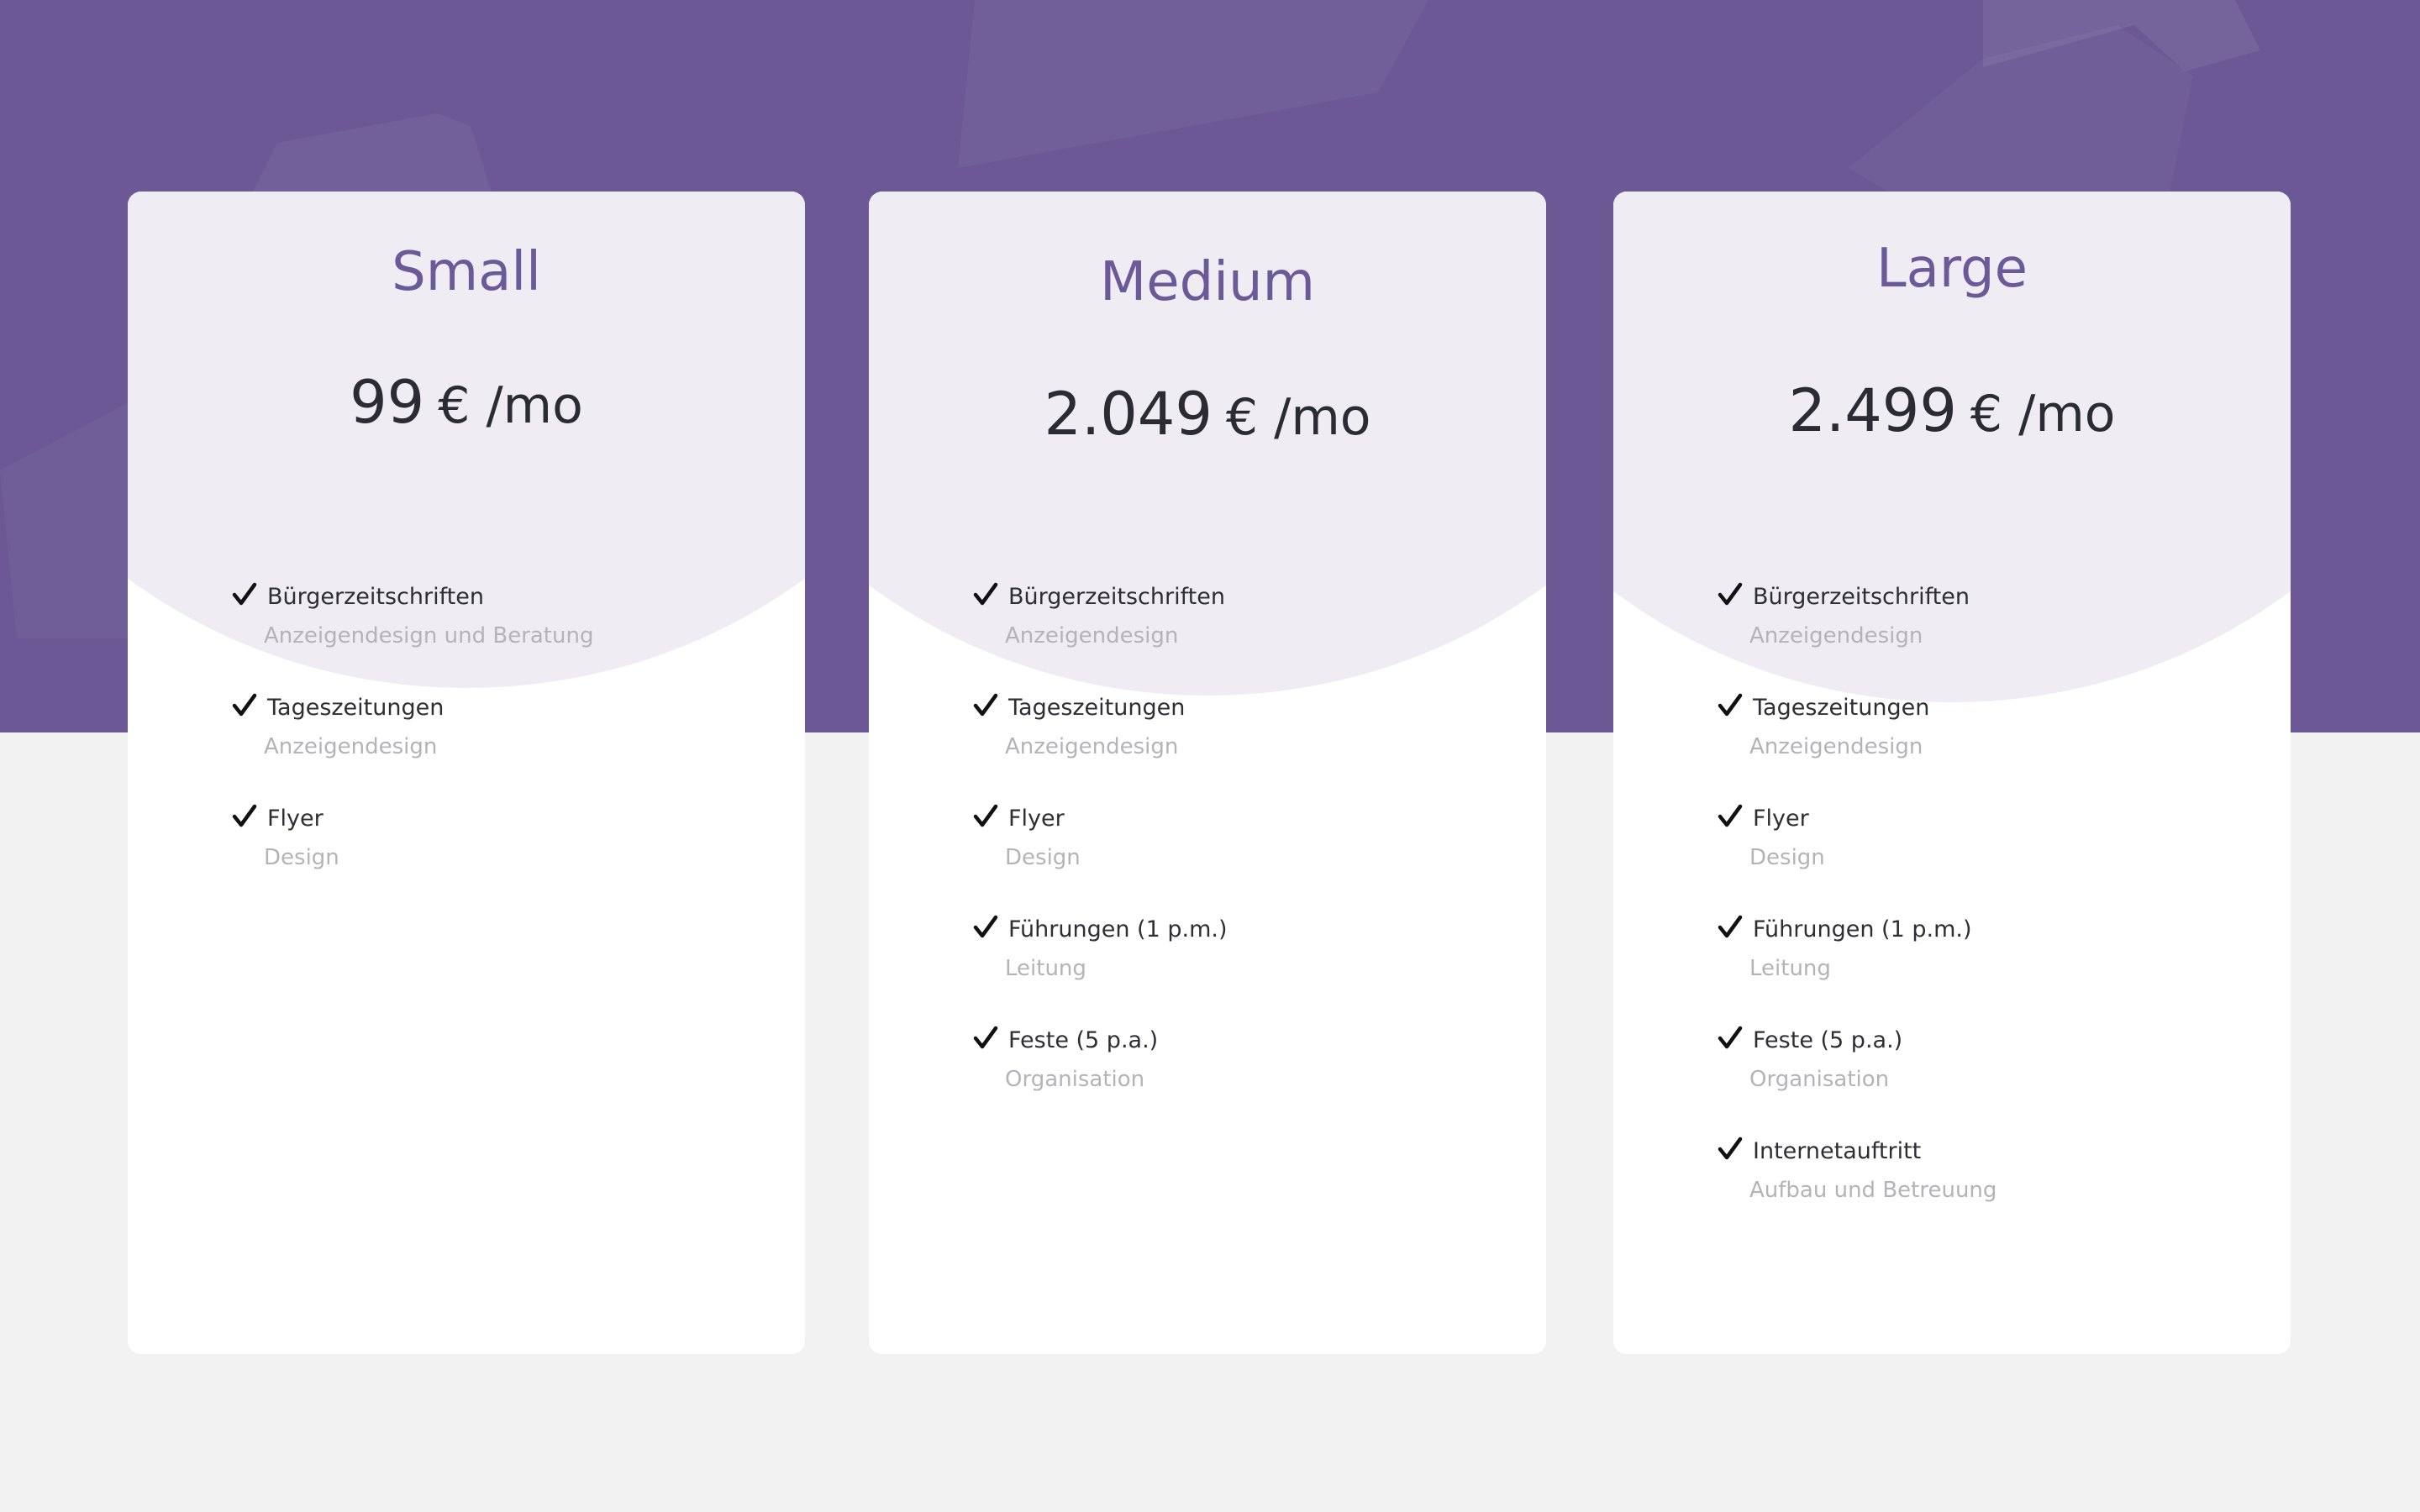 The width and height of the screenshot is (2420, 1512). What do you see at coordinates (429, 635) in the screenshot?
I see `feature-subtitle: Anzeigendesign und Beratung` at bounding box center [429, 635].